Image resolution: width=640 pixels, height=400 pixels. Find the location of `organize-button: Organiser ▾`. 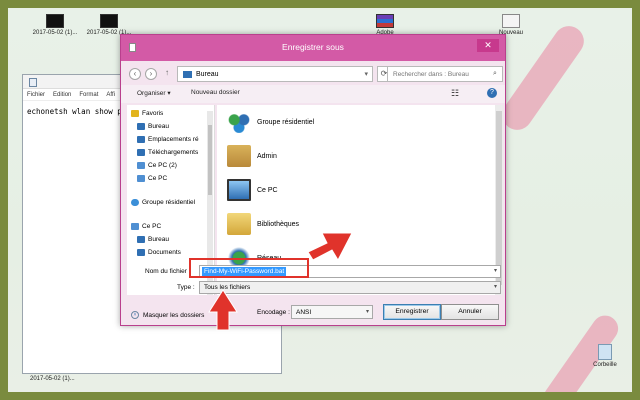

organize-button: Organiser ▾ is located at coordinates (154, 93).